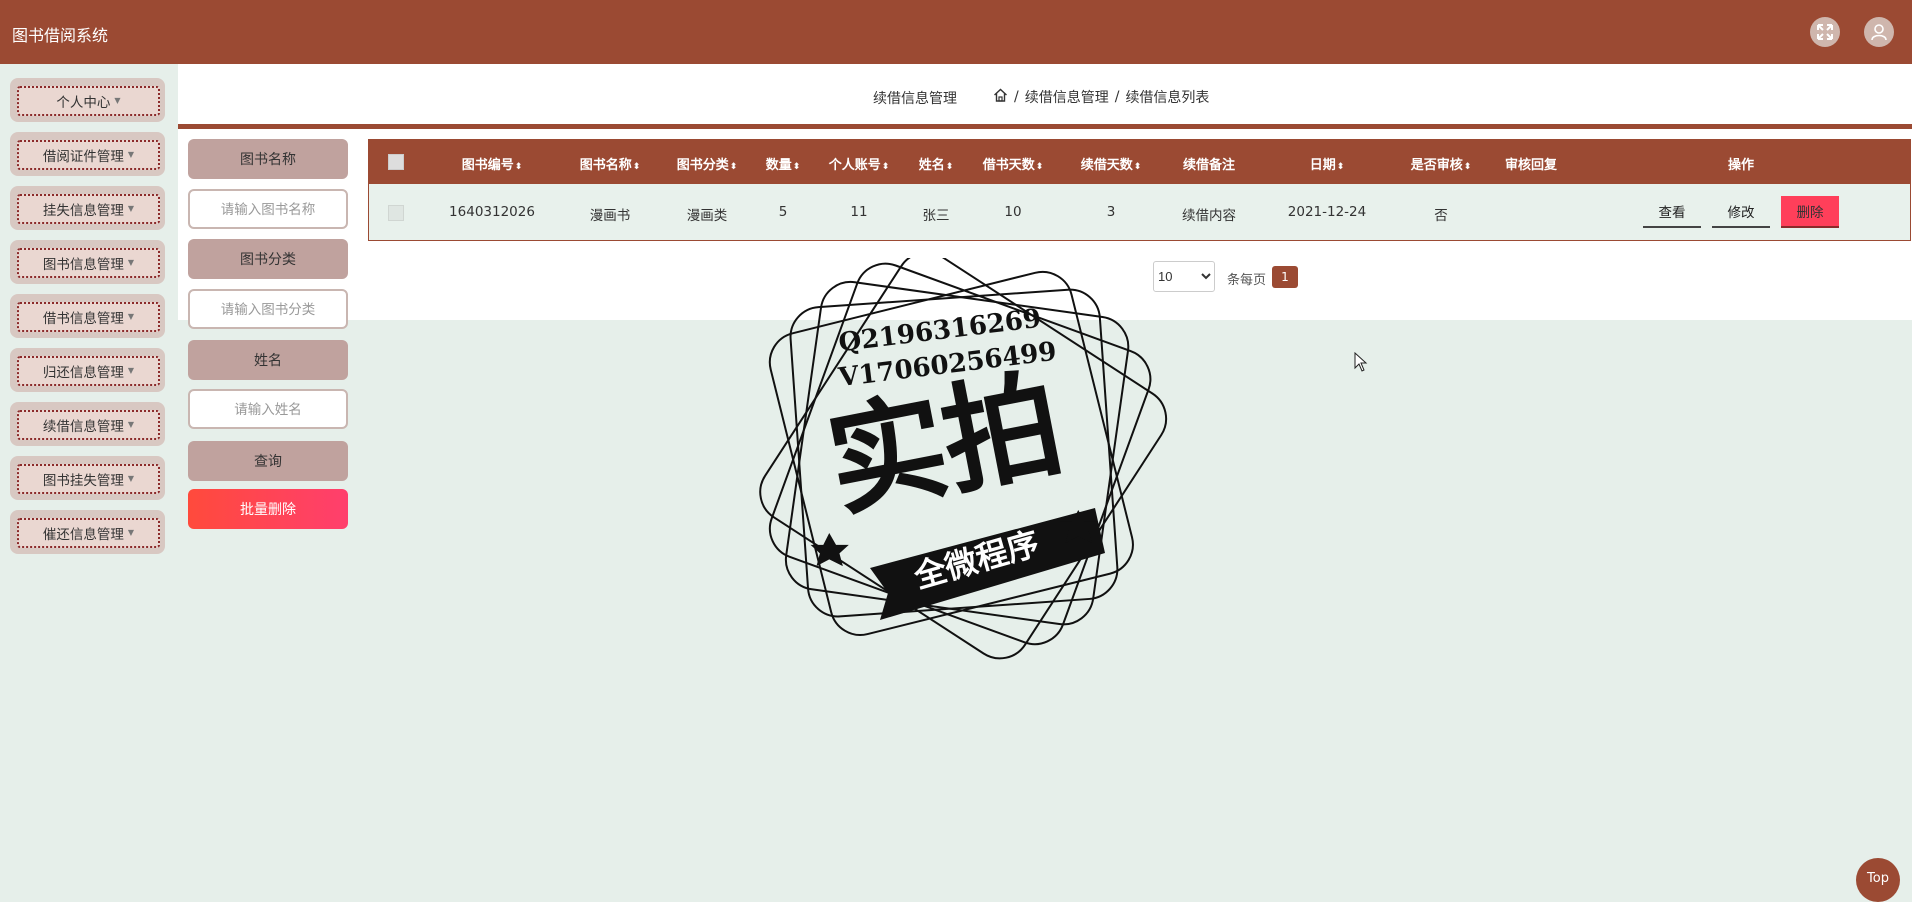 The image size is (1912, 902). What do you see at coordinates (1045, 126) in the screenshot?
I see `breadcrumb-underline` at bounding box center [1045, 126].